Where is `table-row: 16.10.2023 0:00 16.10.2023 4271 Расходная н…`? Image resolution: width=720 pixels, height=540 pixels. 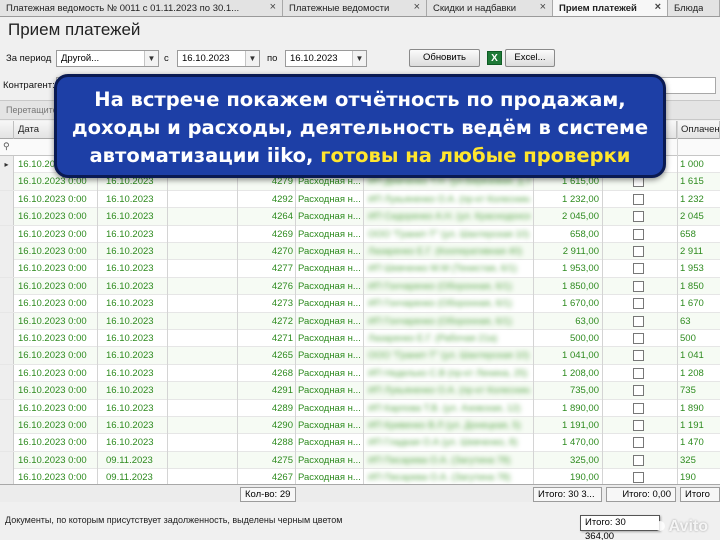 table-row: 16.10.2023 0:00 16.10.2023 4271 Расходная н… is located at coordinates (360, 339).